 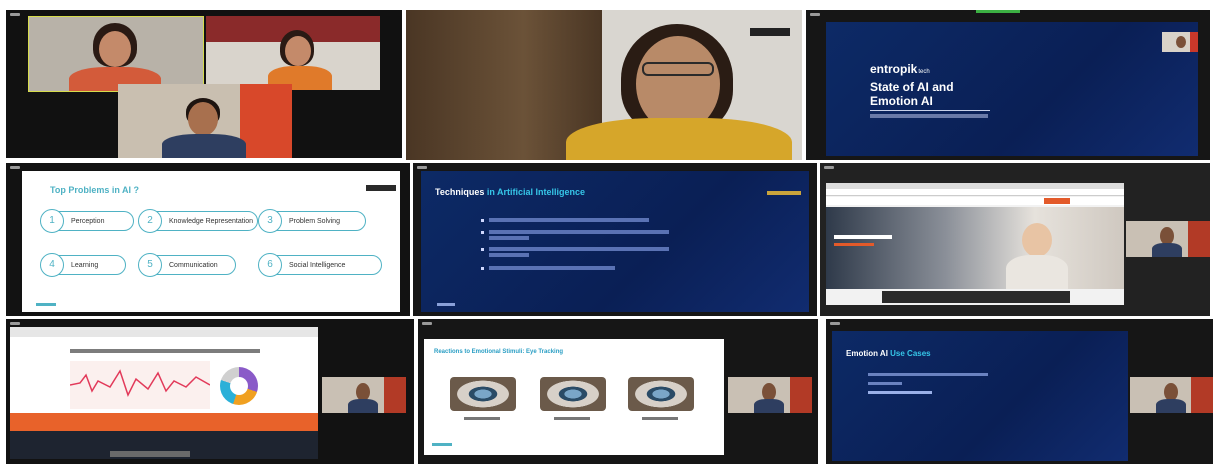 I want to click on video-tile-gallery, so click(x=204, y=84).